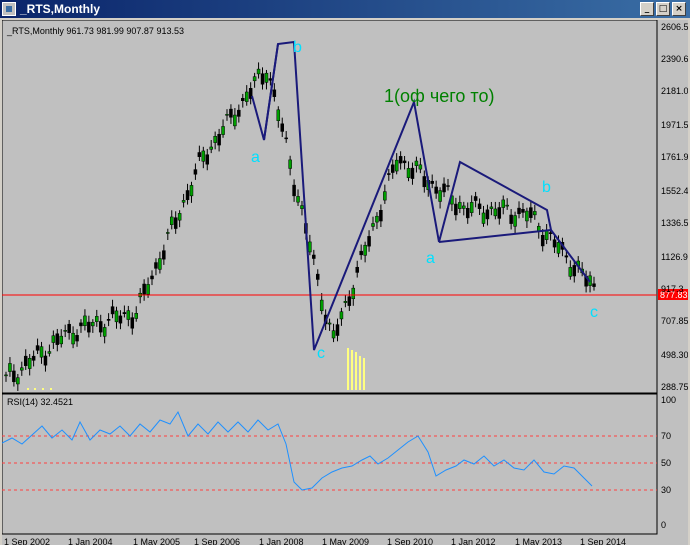 This screenshot has width=690, height=545. What do you see at coordinates (674, 191) in the screenshot?
I see `y-tick-label: 1552.4` at bounding box center [674, 191].